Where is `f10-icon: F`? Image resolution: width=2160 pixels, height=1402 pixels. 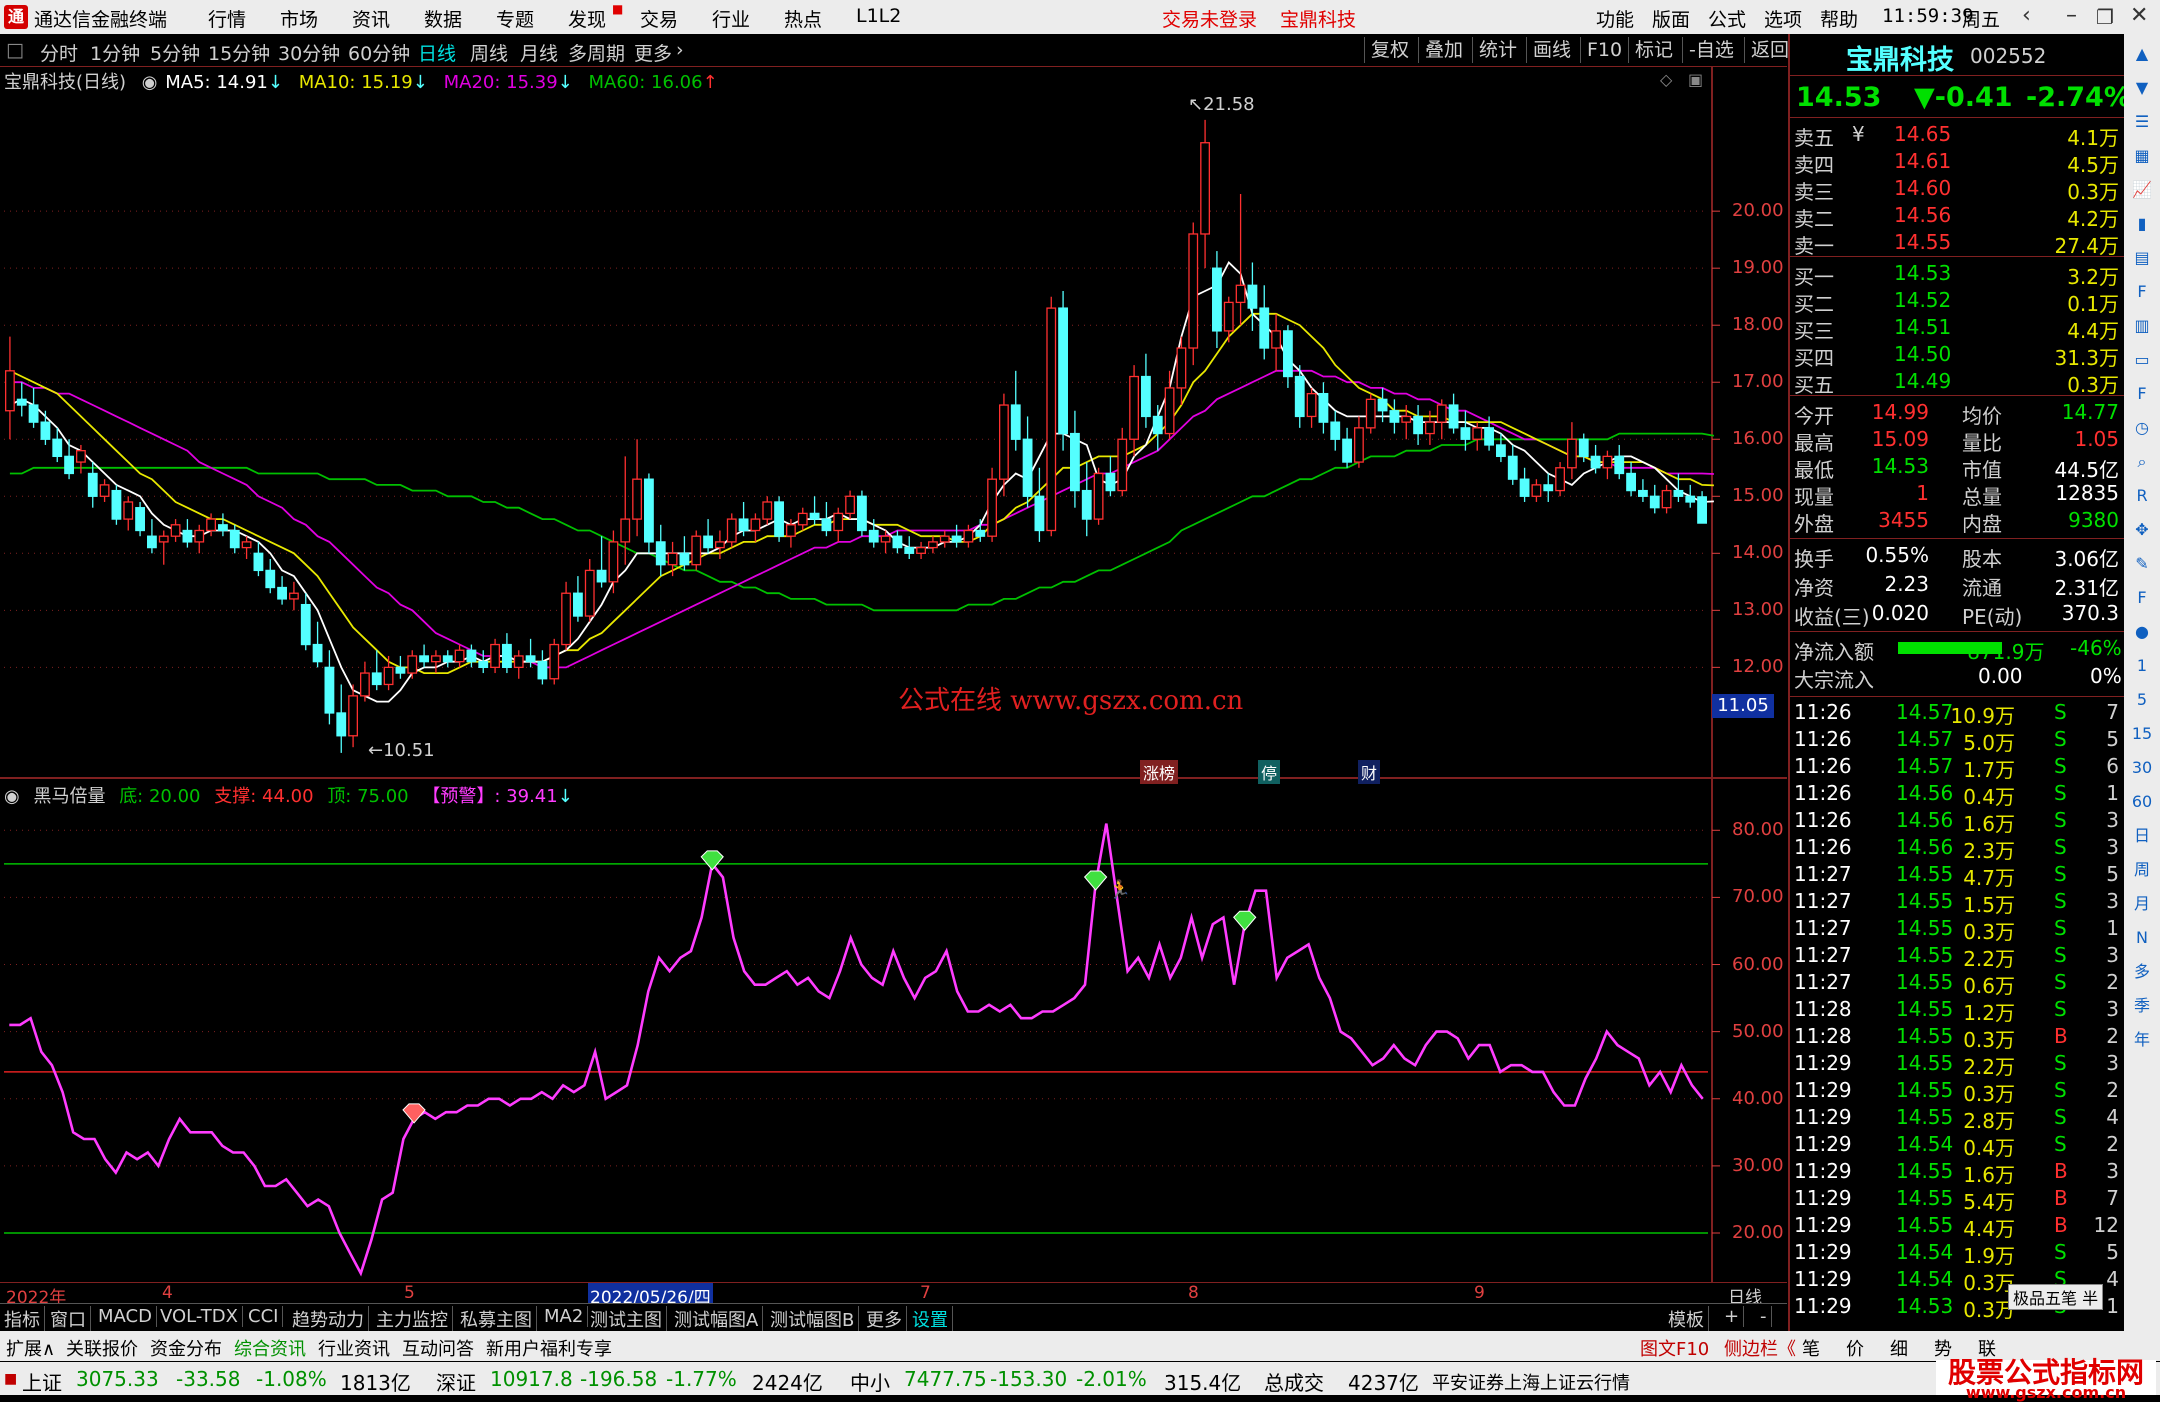
f10-icon: F is located at coordinates (2142, 292).